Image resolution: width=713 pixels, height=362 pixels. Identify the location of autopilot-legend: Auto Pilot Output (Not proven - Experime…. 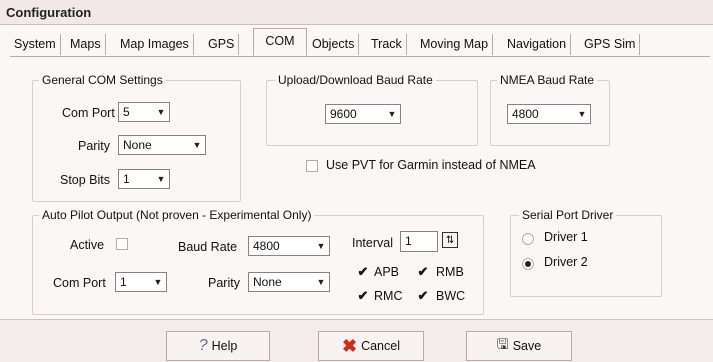
(177, 215).